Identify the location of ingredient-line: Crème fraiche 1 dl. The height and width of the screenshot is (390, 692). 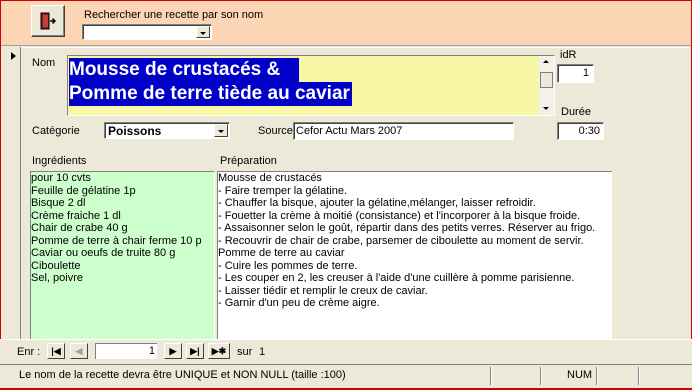
(76, 215).